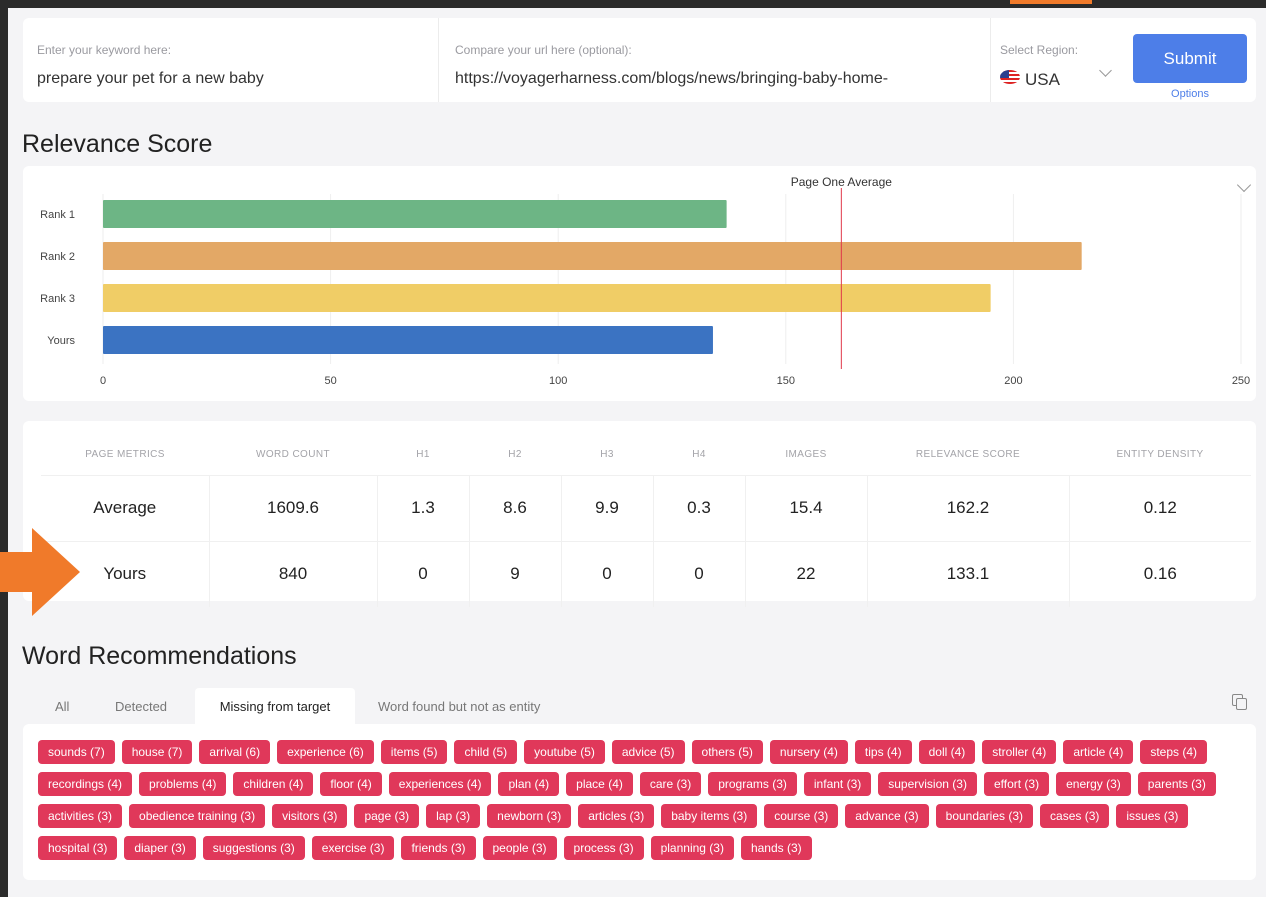 Image resolution: width=1266 pixels, height=897 pixels. Describe the element at coordinates (438, 848) in the screenshot. I see `word-chip: friends (3)` at that location.